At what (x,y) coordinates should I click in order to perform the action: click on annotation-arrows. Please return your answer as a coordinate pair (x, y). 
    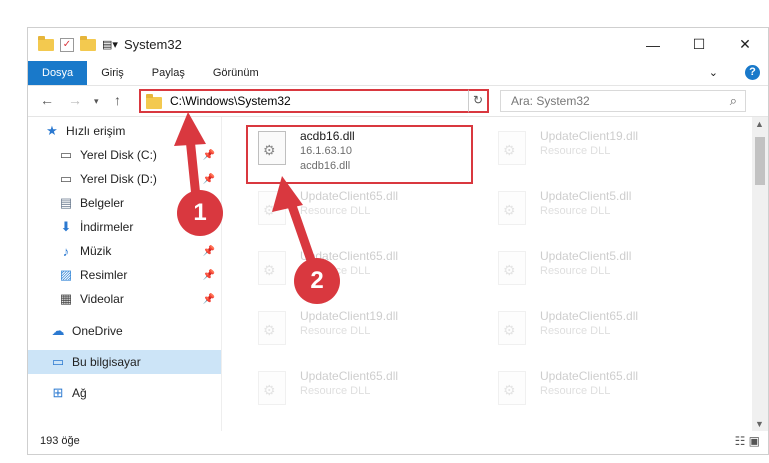
    Looking at the image, I should click on (246, 191).